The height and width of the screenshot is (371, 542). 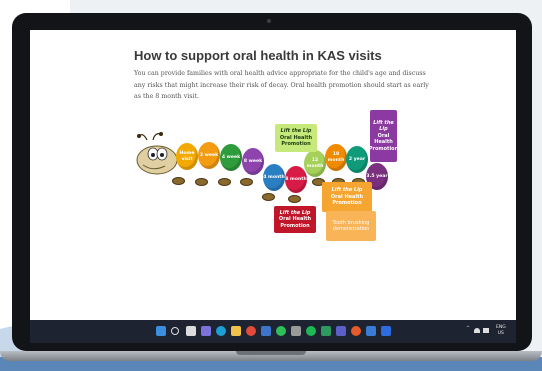 I want to click on segment-label: 18 month, so click(x=336, y=157).